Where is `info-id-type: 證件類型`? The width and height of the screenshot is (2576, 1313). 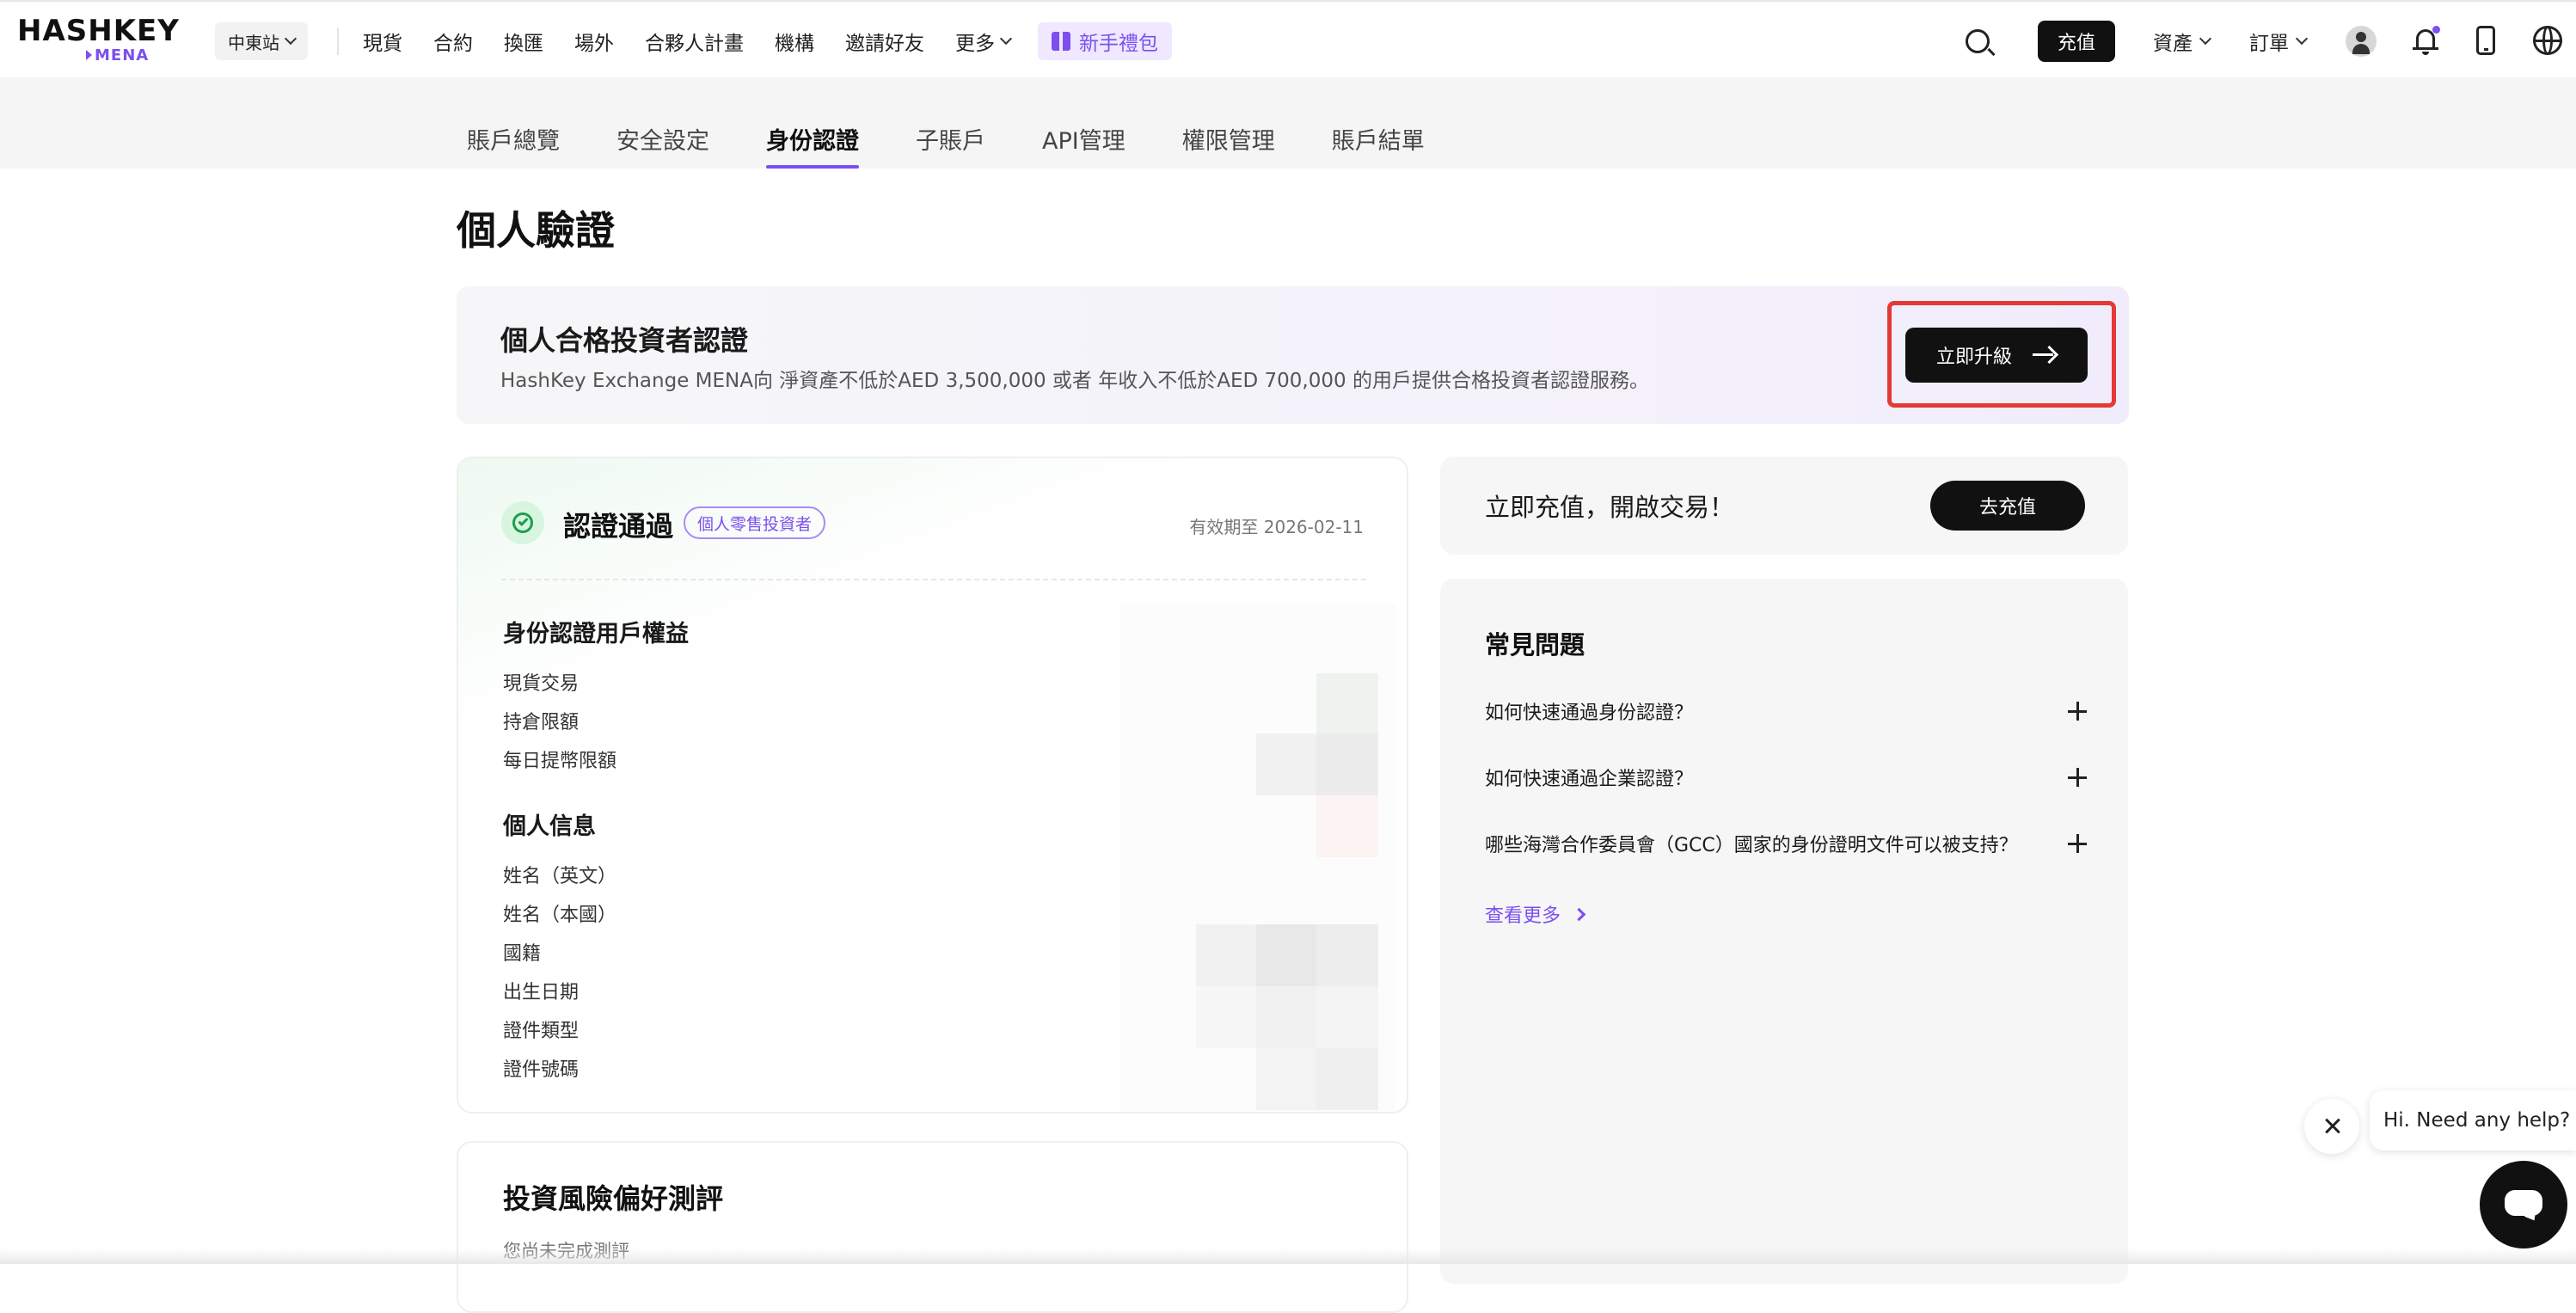 info-id-type: 證件類型 is located at coordinates (541, 1031).